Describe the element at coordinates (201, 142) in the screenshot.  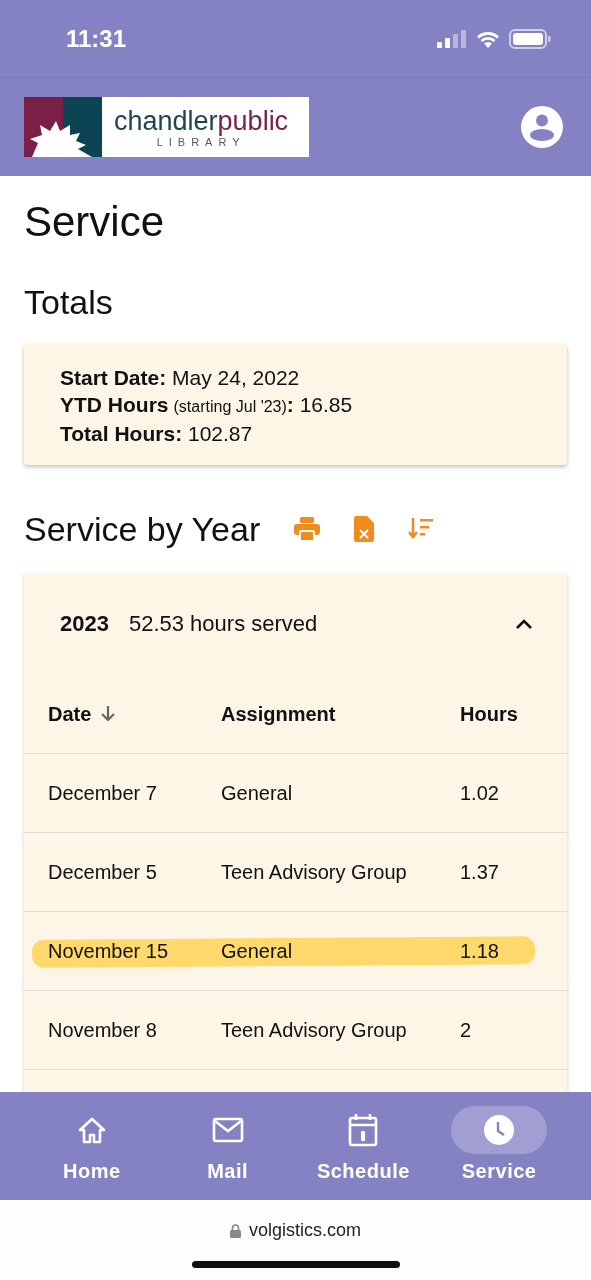
I see `logo-subtitle: LIBRARY` at that location.